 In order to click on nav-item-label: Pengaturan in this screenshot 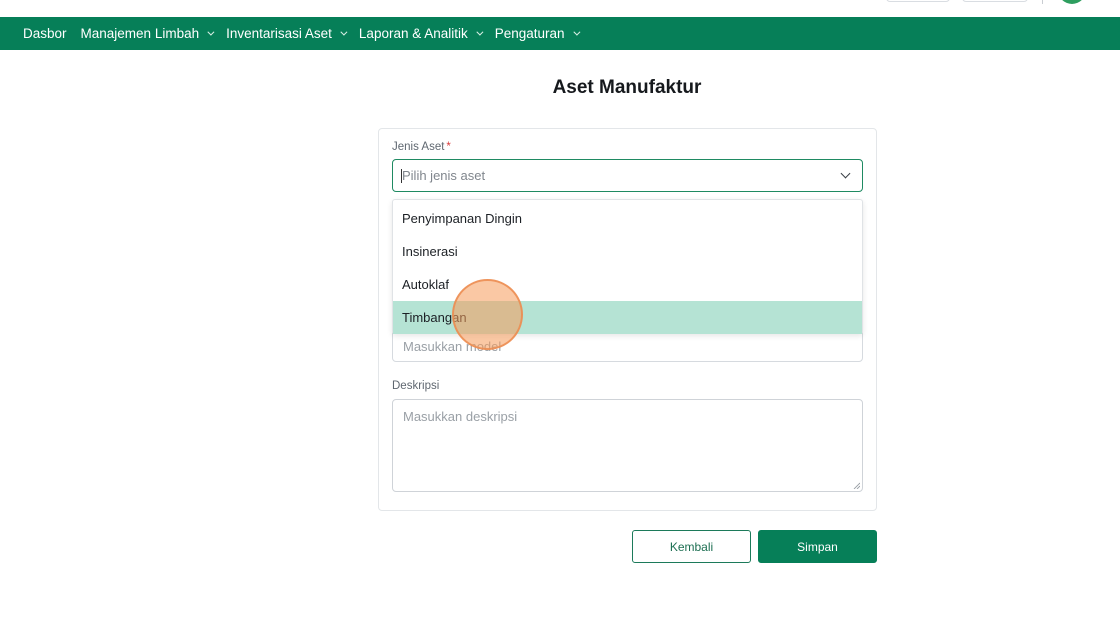, I will do `click(529, 33)`.